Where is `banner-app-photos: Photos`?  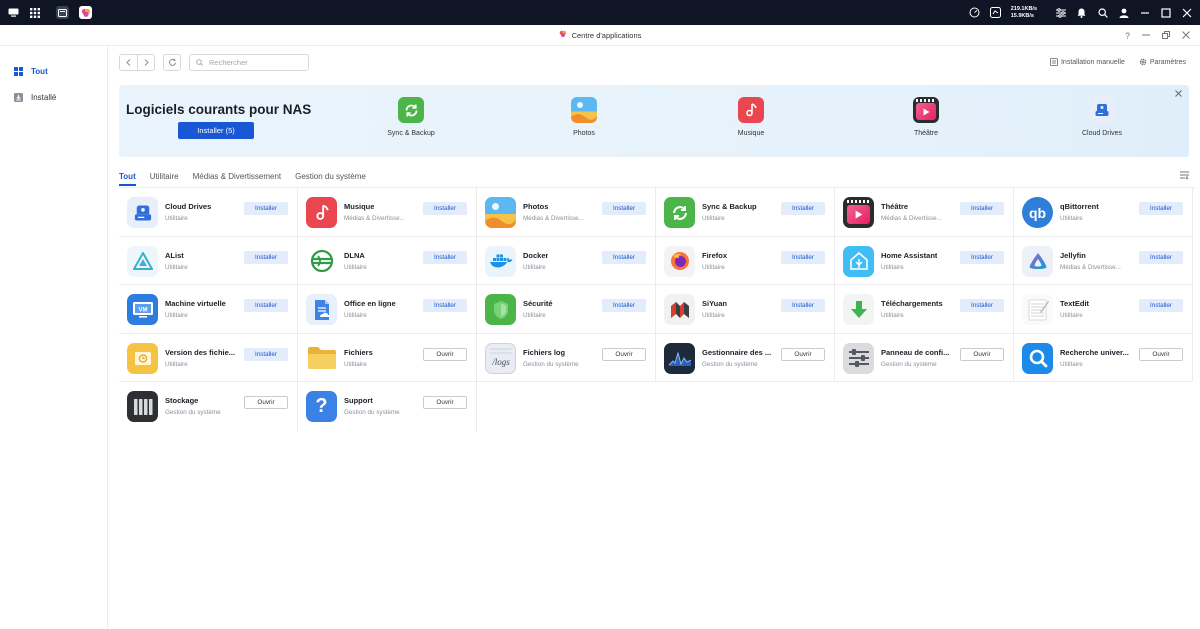
banner-app-photos: Photos is located at coordinates (584, 117).